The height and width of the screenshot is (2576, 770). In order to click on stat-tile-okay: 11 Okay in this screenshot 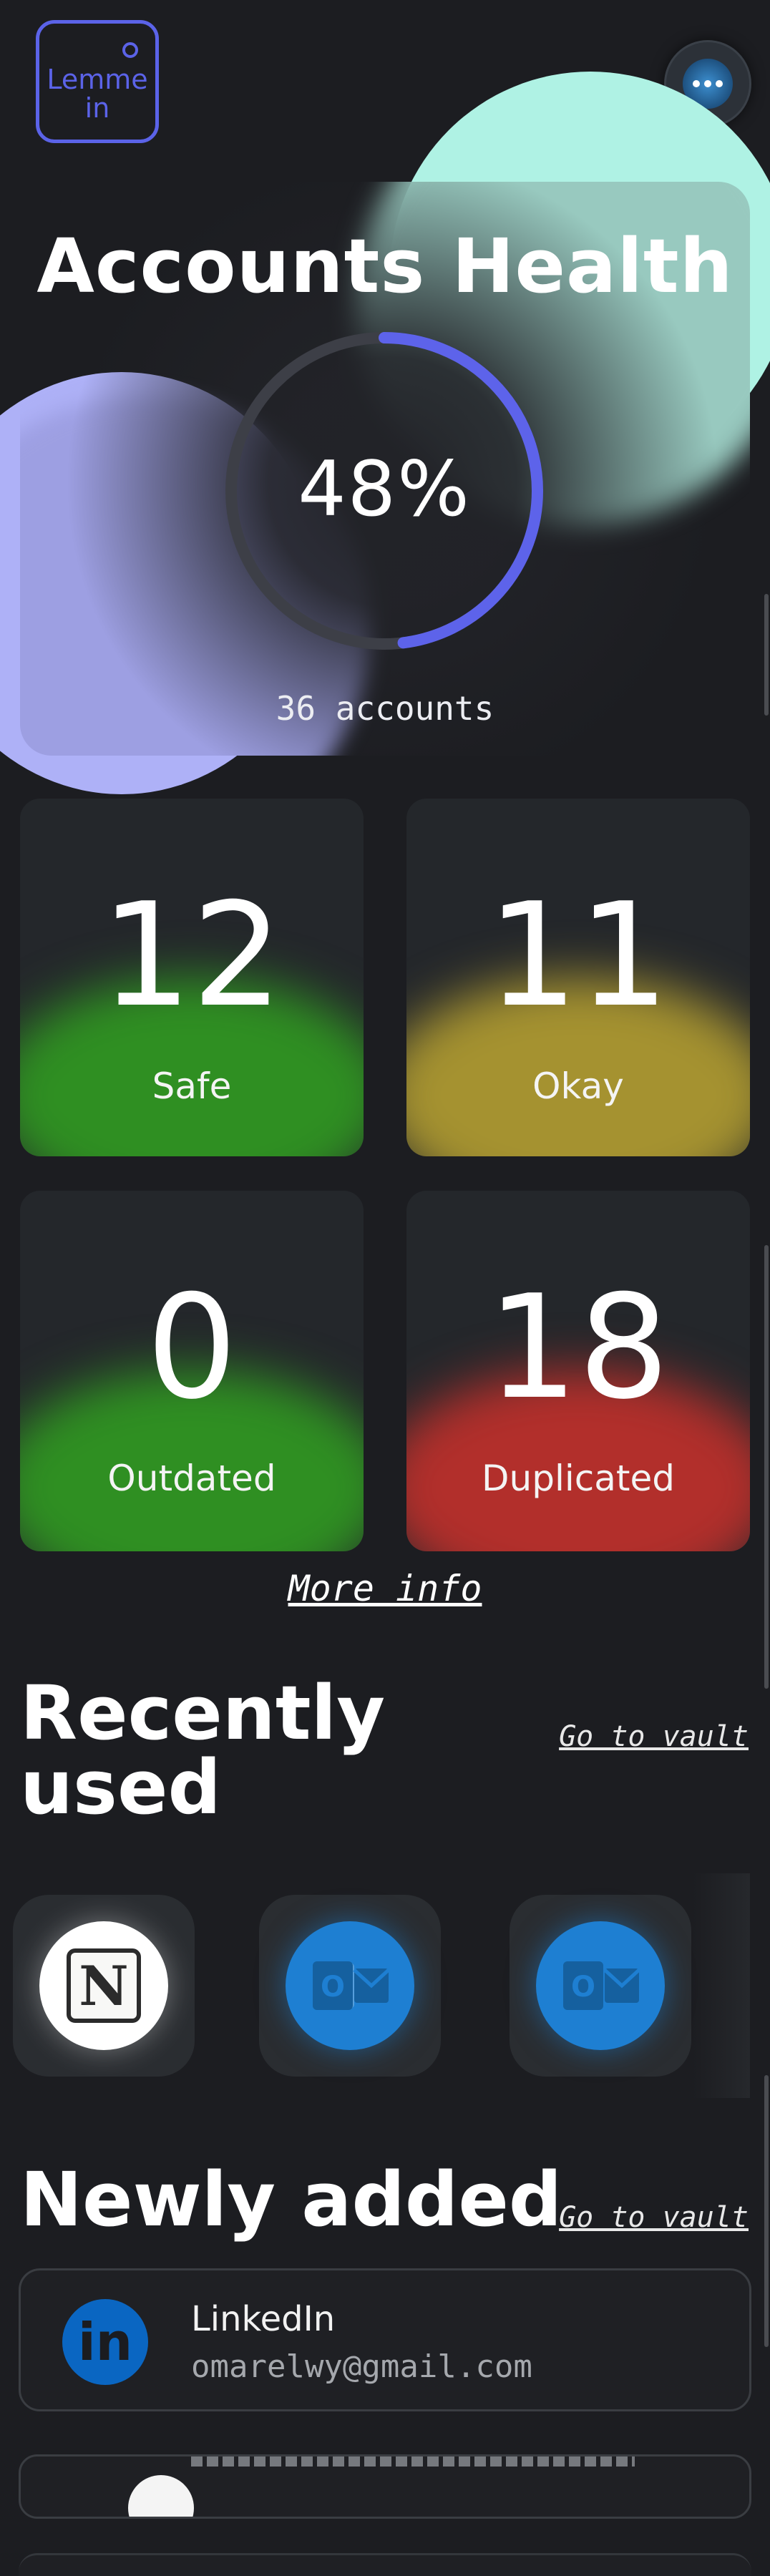, I will do `click(578, 977)`.